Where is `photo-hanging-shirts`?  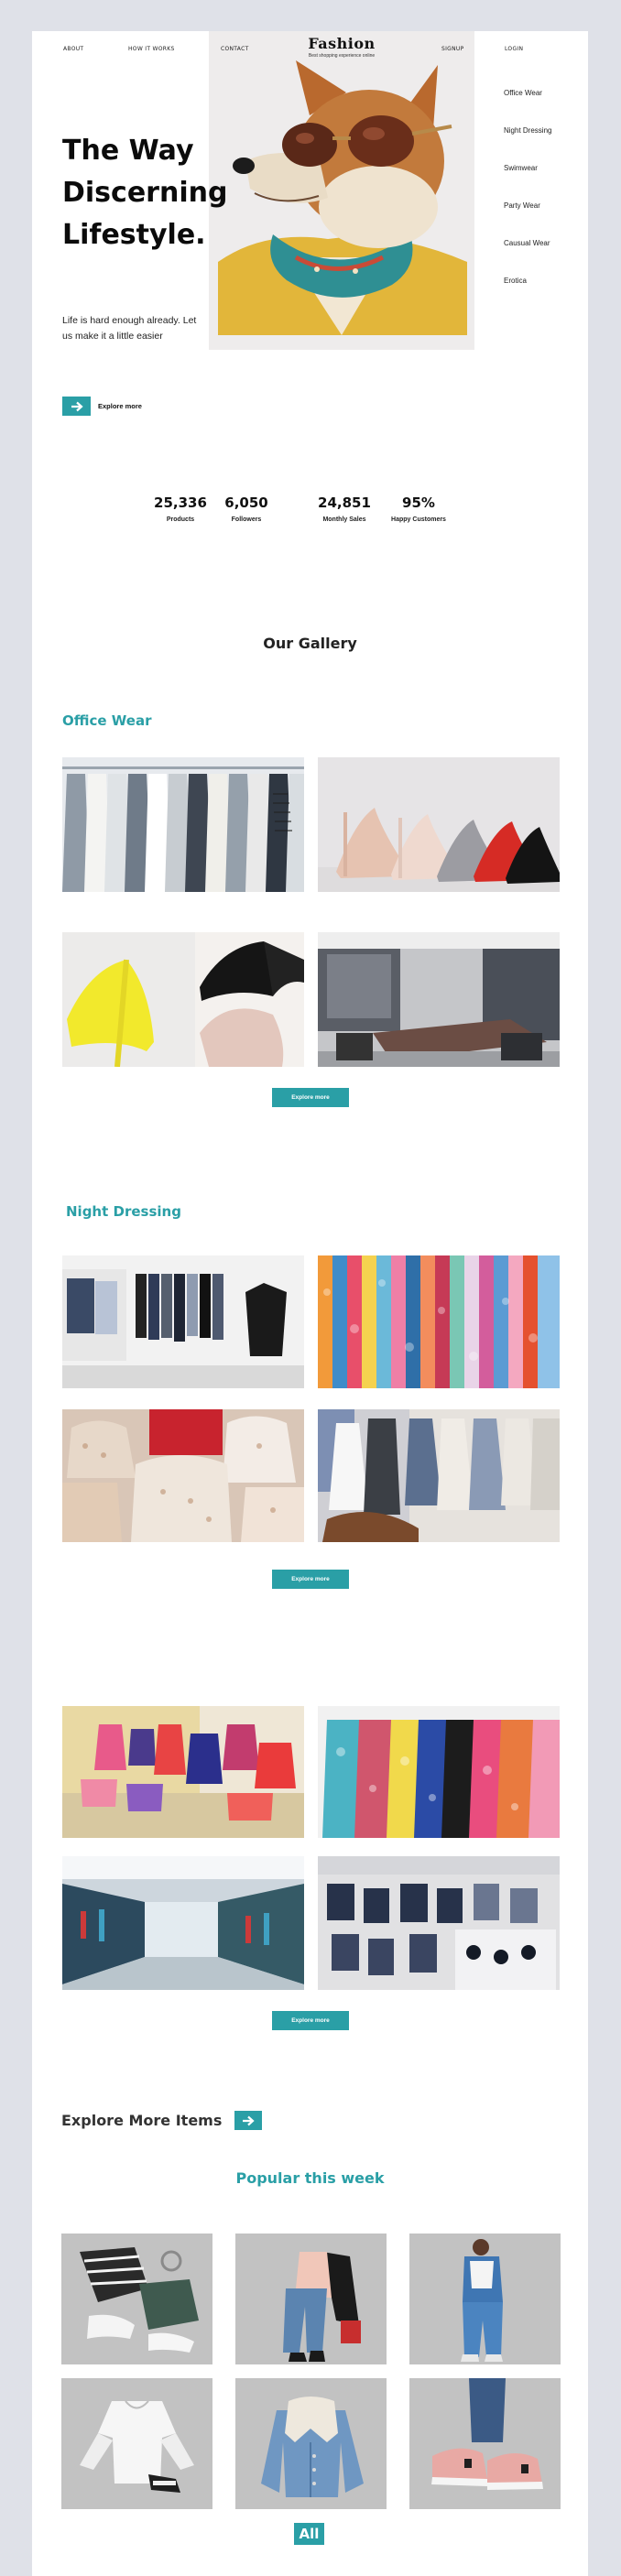 photo-hanging-shirts is located at coordinates (183, 824).